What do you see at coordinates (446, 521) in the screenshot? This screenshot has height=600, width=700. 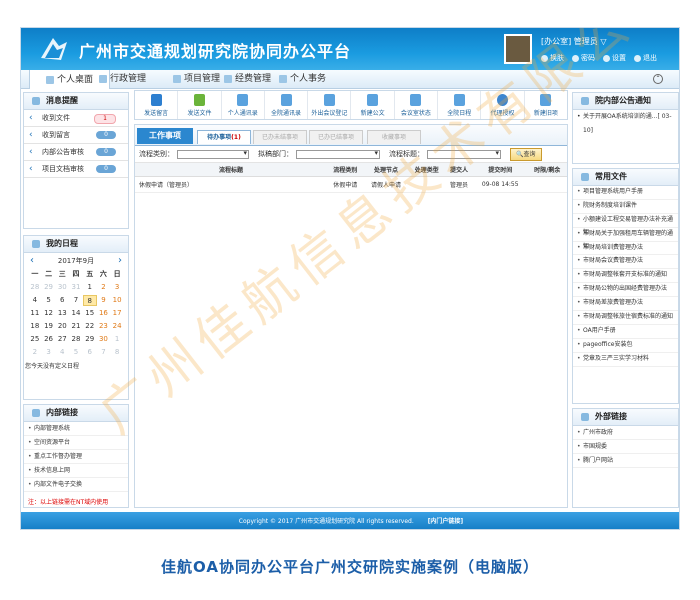 I see `portal-link: [内门户链接]` at bounding box center [446, 521].